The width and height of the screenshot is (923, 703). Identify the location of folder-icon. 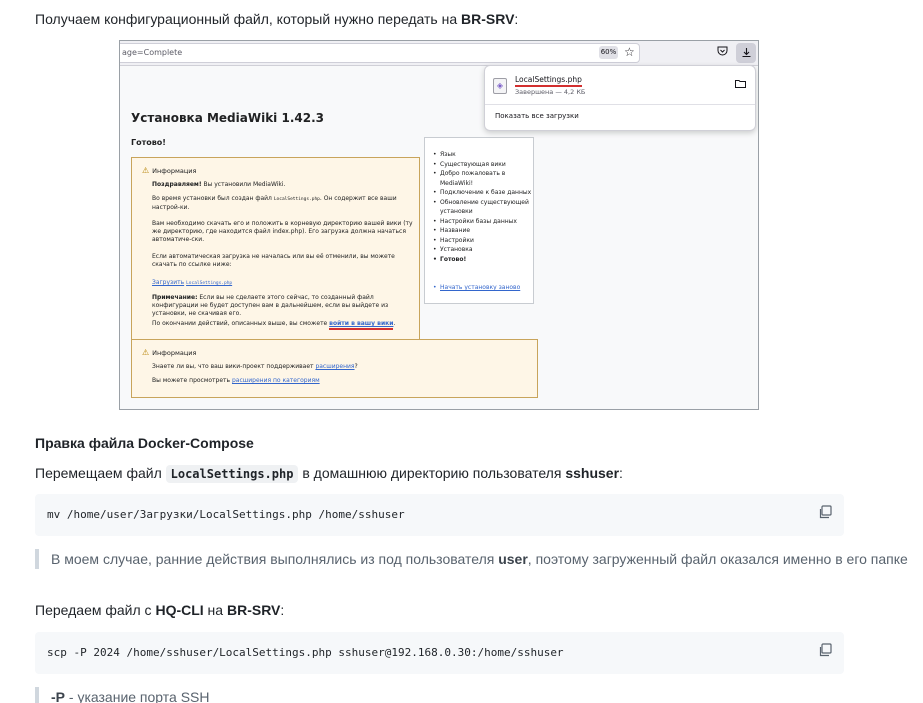
(740, 85).